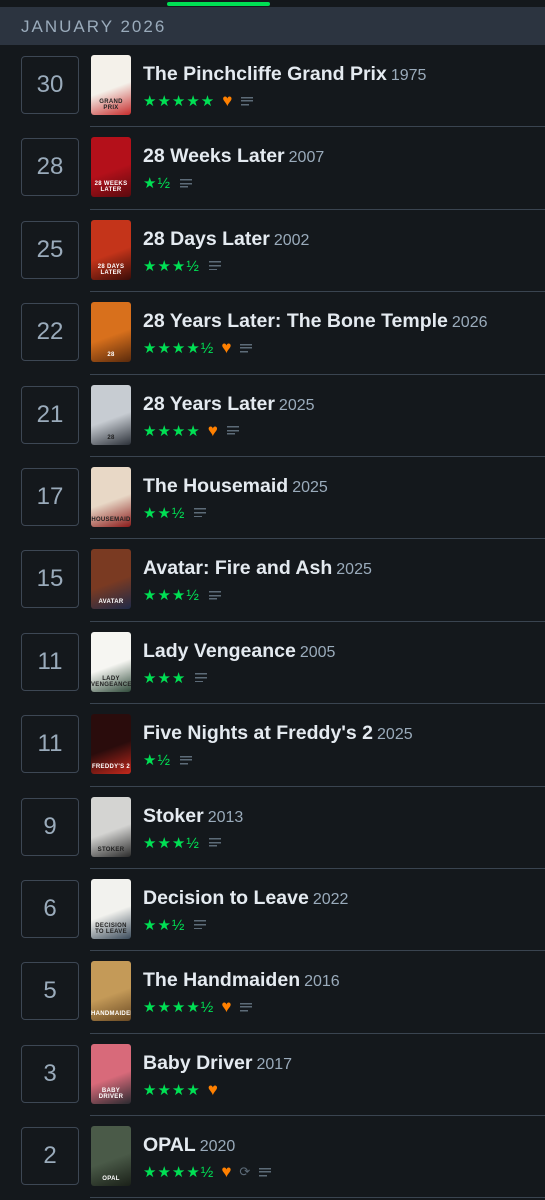 Image resolution: width=545 pixels, height=1200 pixels. I want to click on diary-entry: 25 28 DAYS LATER 28 Days Later 2002 ★★★½, so click(272, 251).